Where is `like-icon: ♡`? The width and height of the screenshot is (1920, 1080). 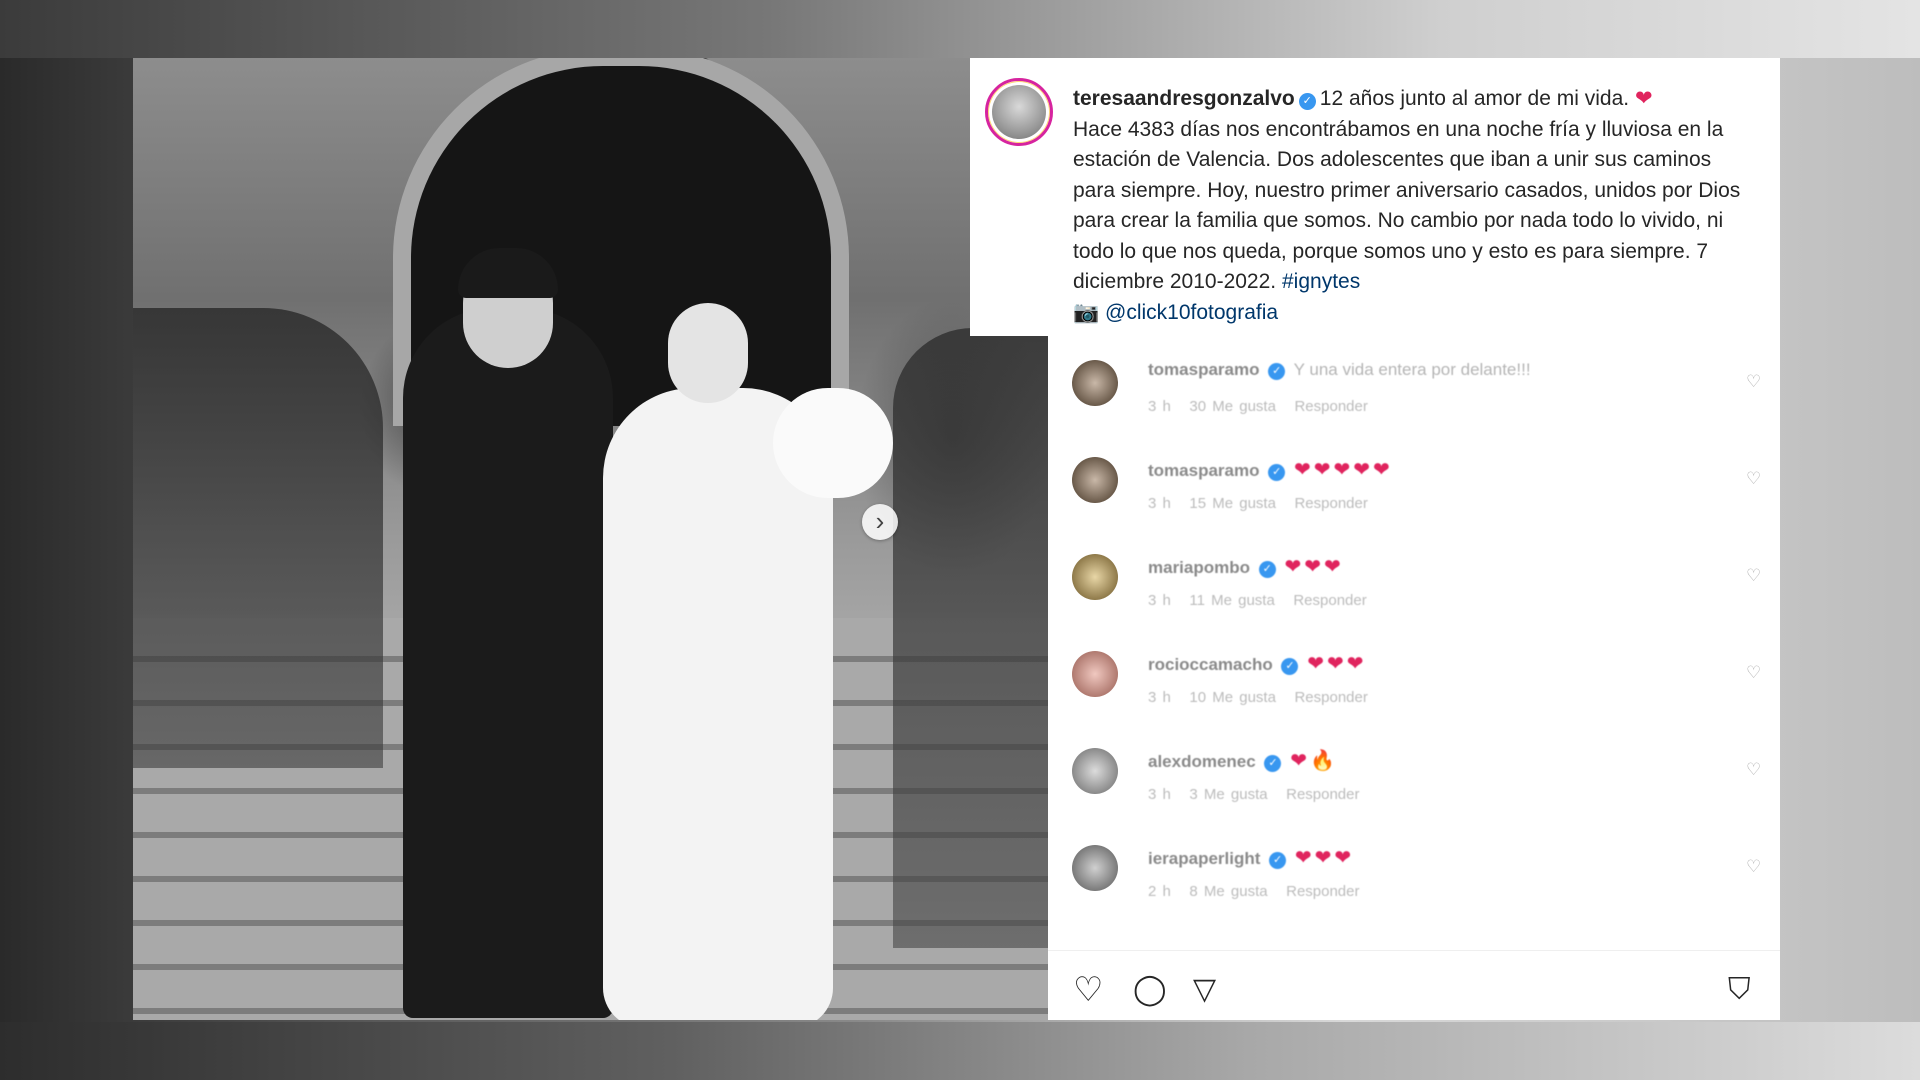 like-icon: ♡ is located at coordinates (1088, 990).